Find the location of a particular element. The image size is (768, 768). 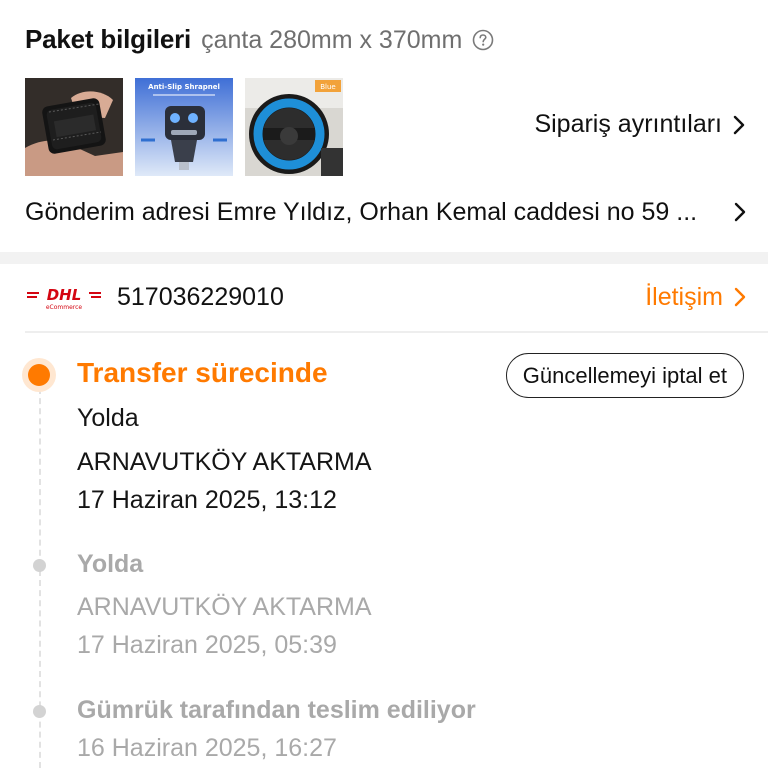

dhl-ecommerce-logo: DHL eCommerce is located at coordinates (64, 298).